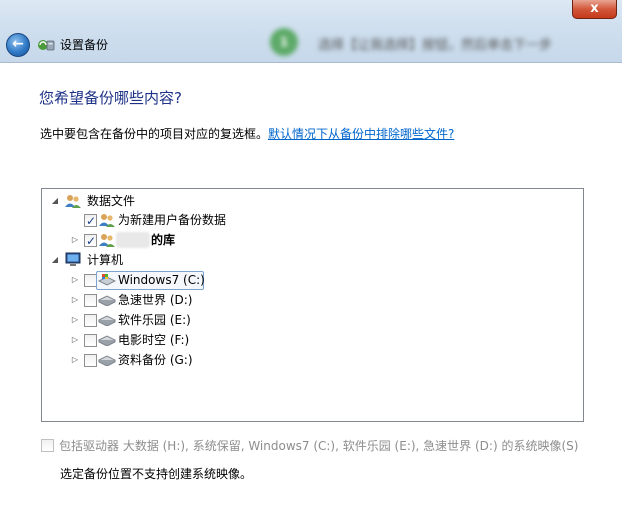 The image size is (622, 507). What do you see at coordinates (107, 280) in the screenshot?
I see `windows-drive-icon` at bounding box center [107, 280].